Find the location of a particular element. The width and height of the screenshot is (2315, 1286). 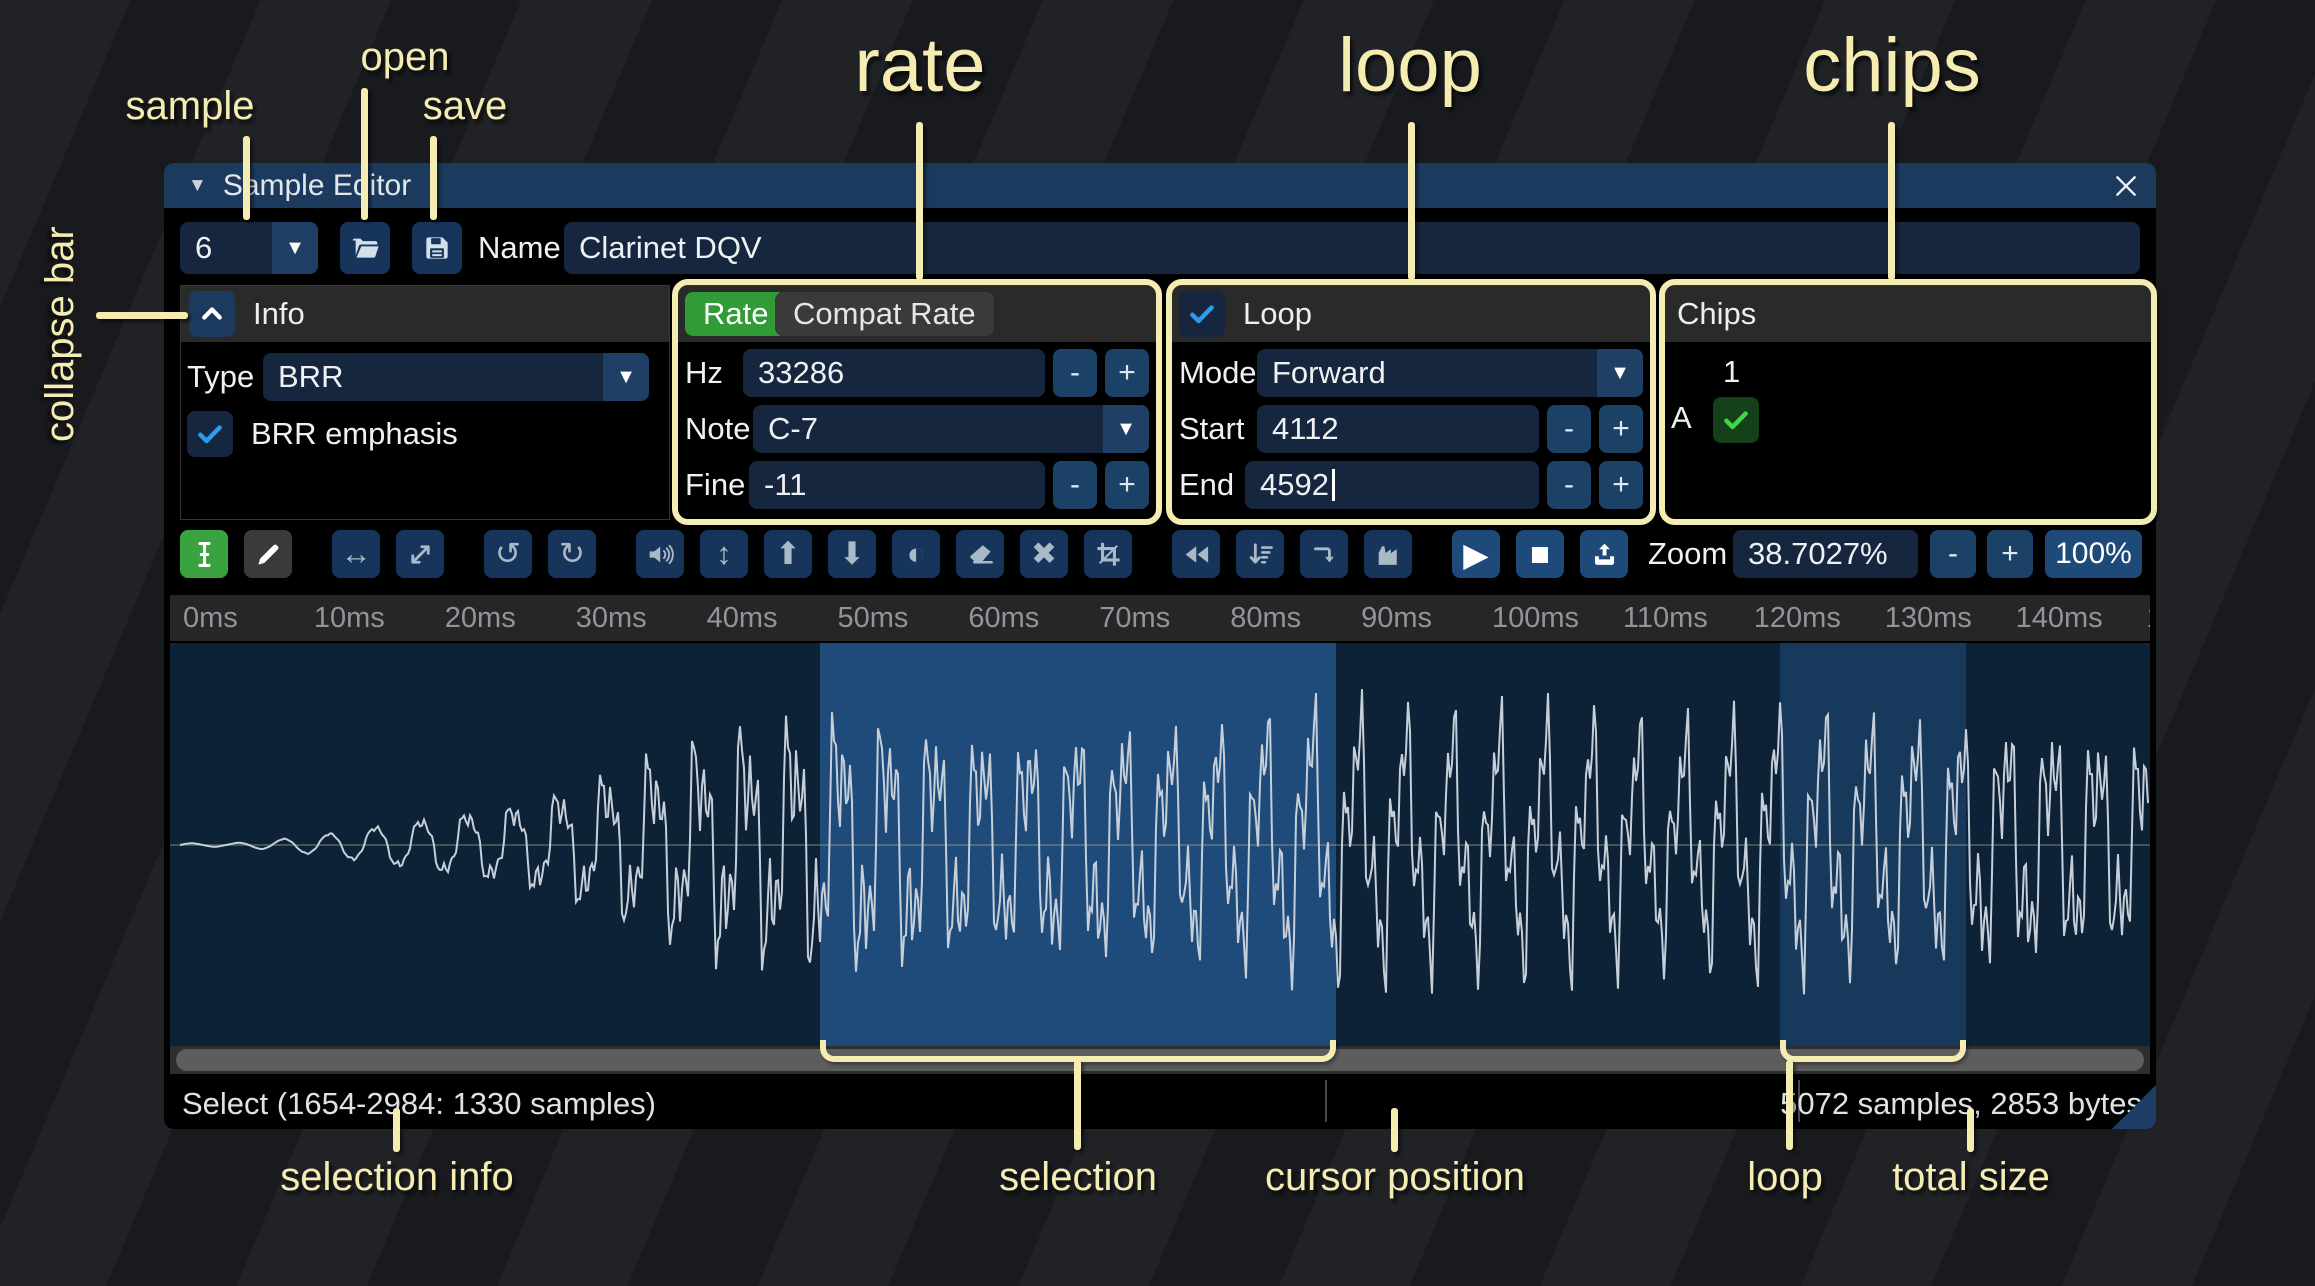

annotation-bracket-loop is located at coordinates (1873, 1051).